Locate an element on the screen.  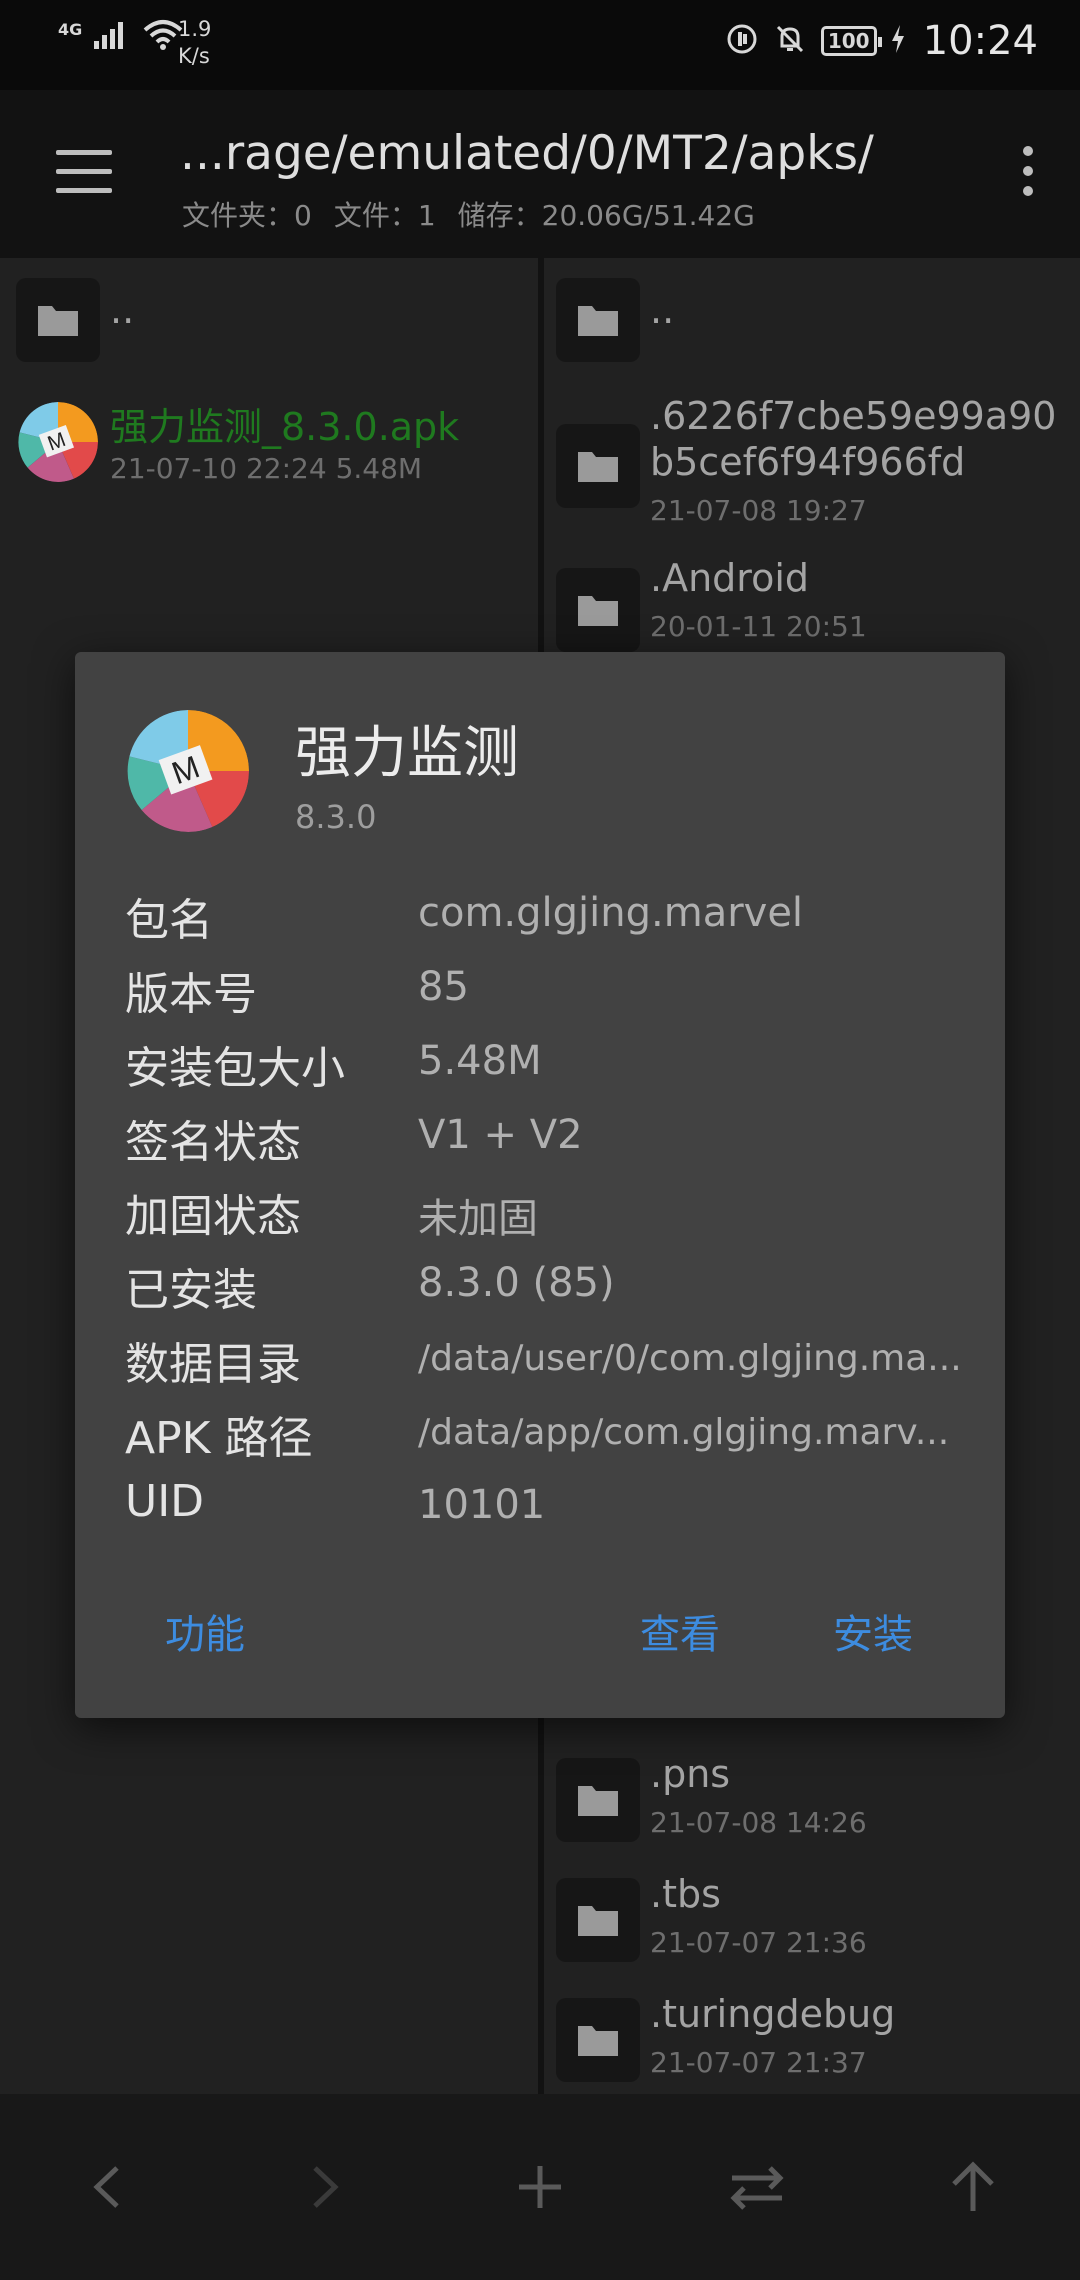
info-row-installed: 已安装 8.3.0 (85) is located at coordinates (545, 1291).